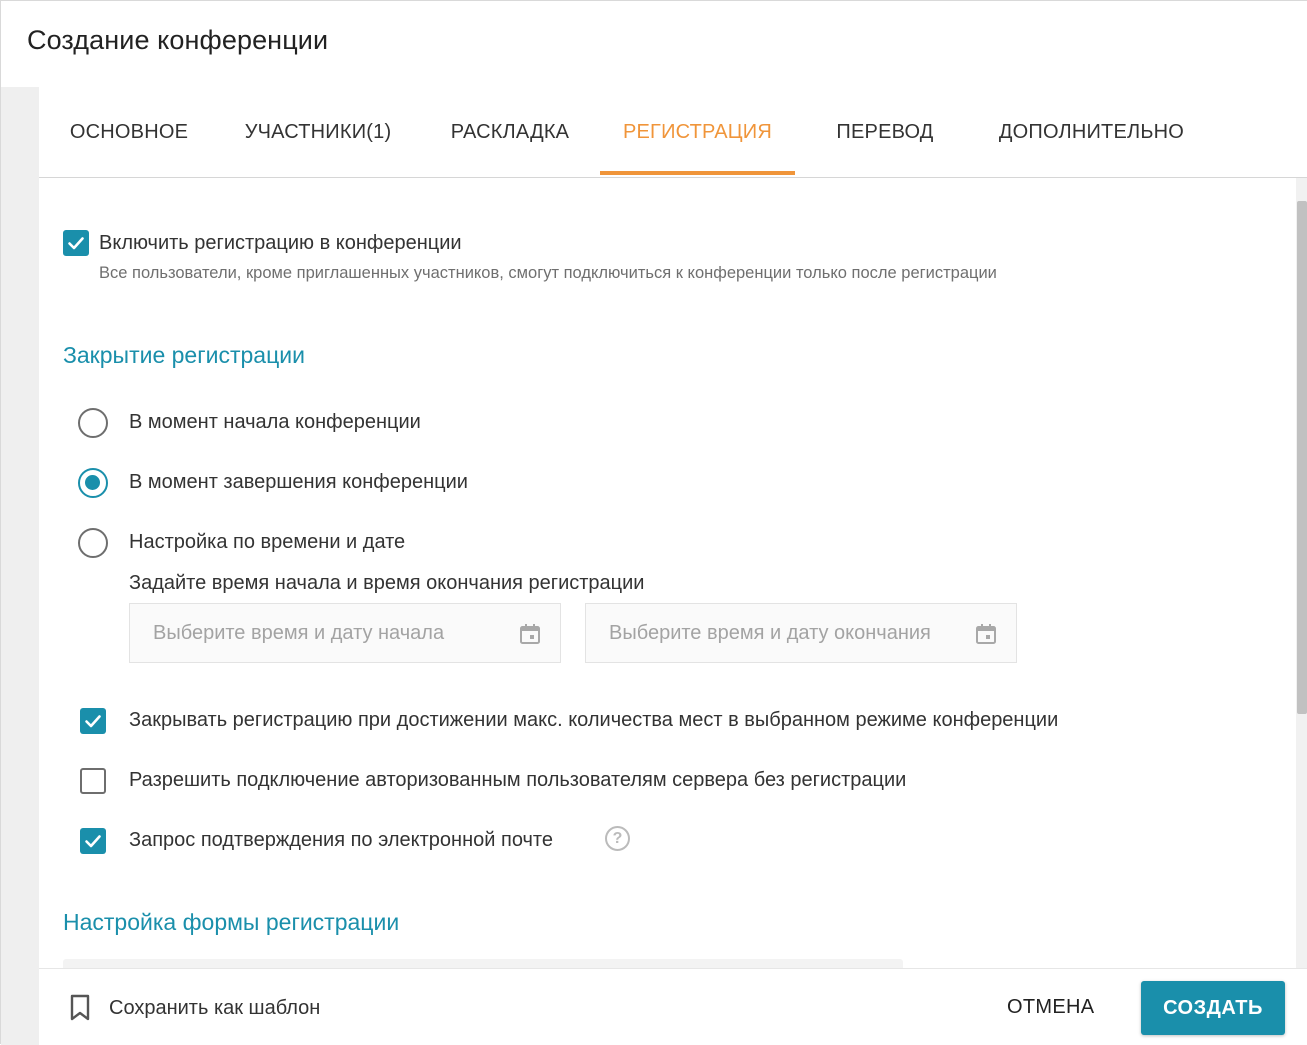 Image resolution: width=1307 pixels, height=1045 pixels. Describe the element at coordinates (483, 963) in the screenshot. I see `registration-form-preview` at that location.